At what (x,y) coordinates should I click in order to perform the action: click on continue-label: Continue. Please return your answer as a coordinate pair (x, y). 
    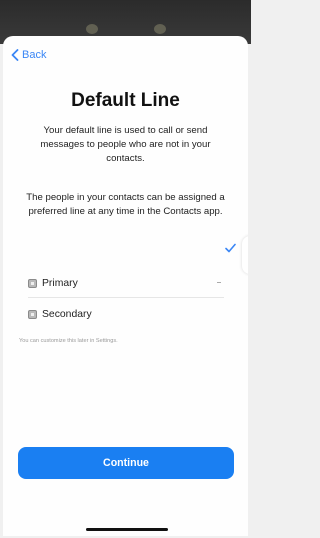
    Looking at the image, I should click on (126, 463).